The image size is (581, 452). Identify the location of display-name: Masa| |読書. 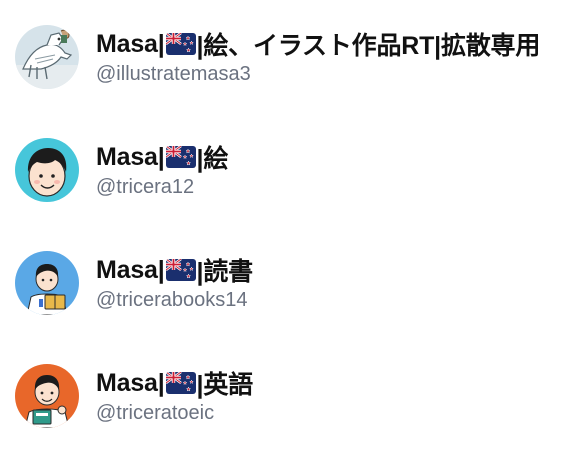
(338, 270).